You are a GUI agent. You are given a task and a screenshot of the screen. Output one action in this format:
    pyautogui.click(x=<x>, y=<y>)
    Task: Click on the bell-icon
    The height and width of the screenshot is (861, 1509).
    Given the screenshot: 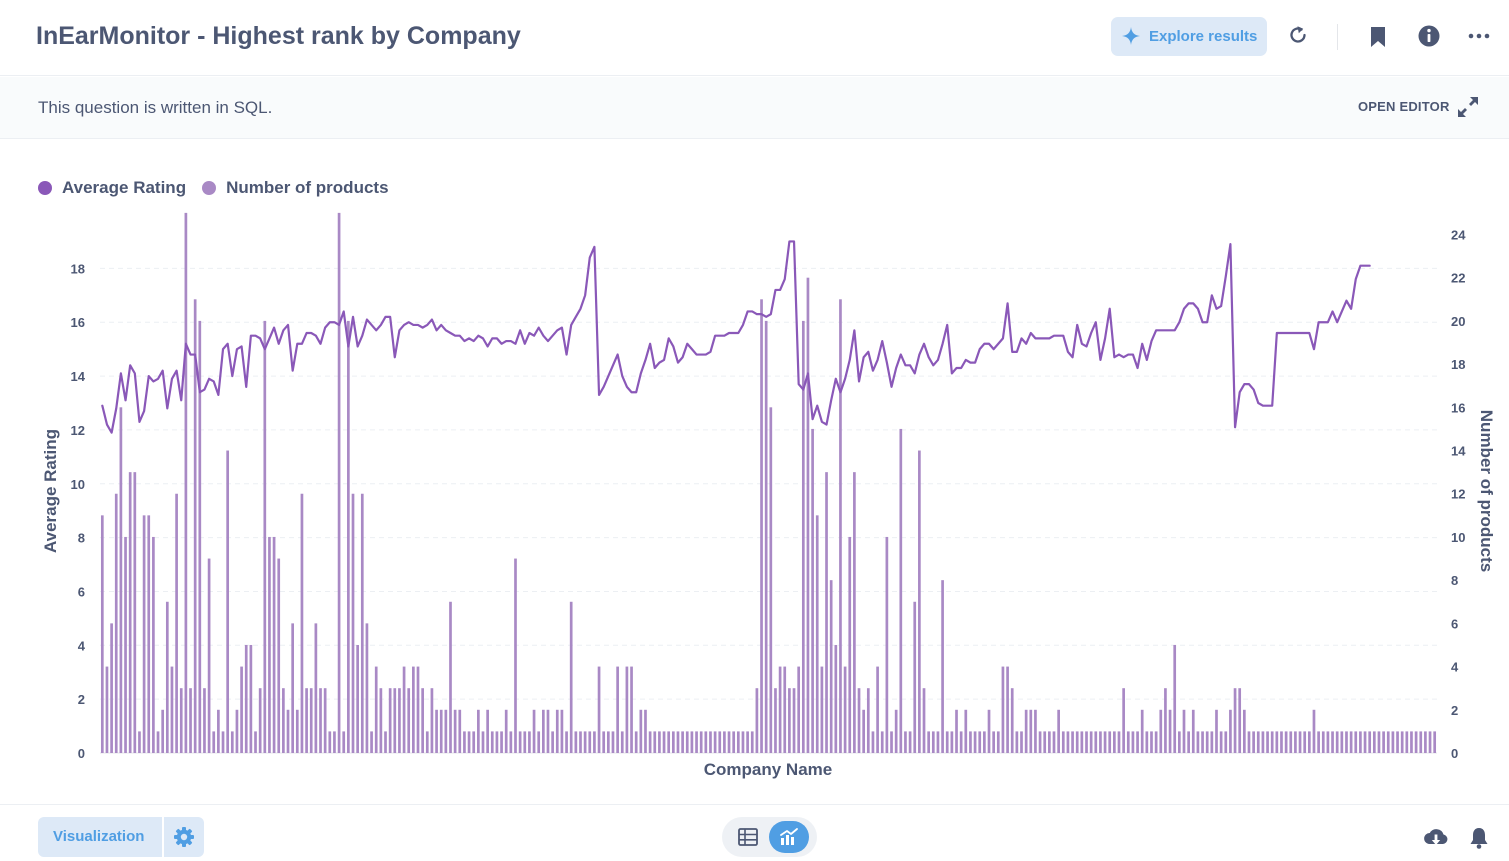 What is the action you would take?
    pyautogui.click(x=1479, y=838)
    